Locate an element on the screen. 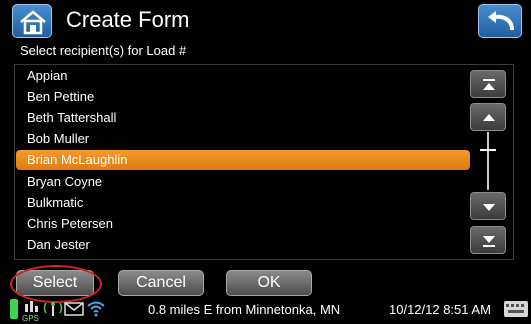 The height and width of the screenshot is (324, 531). recipient-item-bryan-coyne: Bryan Coyne is located at coordinates (243, 182).